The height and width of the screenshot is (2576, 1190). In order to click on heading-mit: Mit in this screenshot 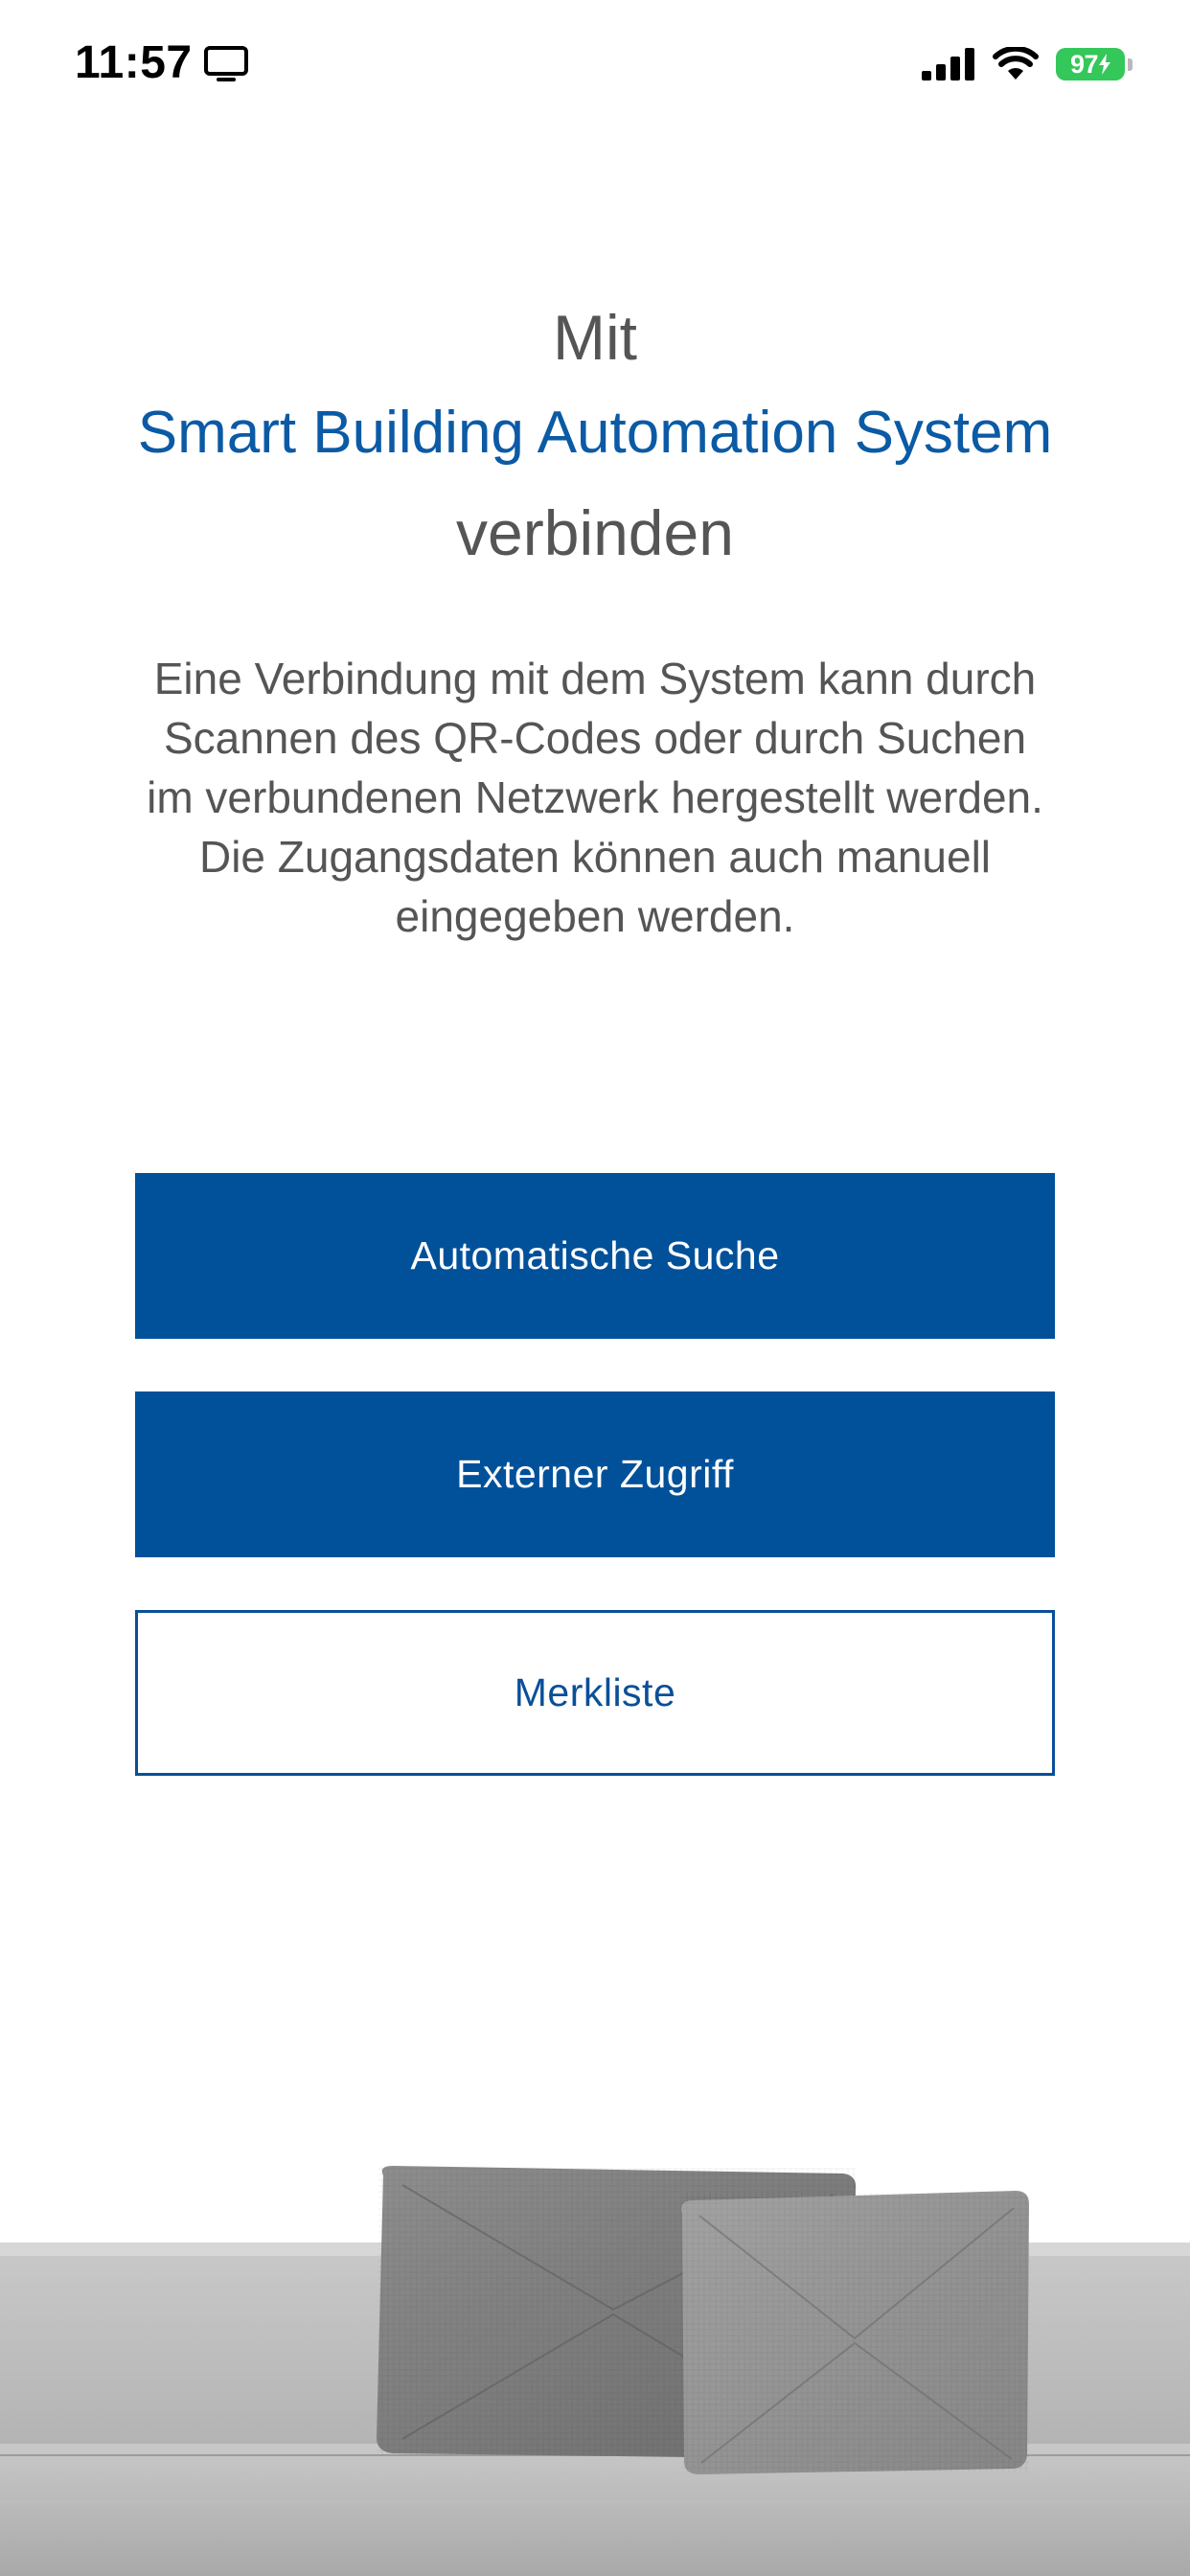, I will do `click(595, 337)`.